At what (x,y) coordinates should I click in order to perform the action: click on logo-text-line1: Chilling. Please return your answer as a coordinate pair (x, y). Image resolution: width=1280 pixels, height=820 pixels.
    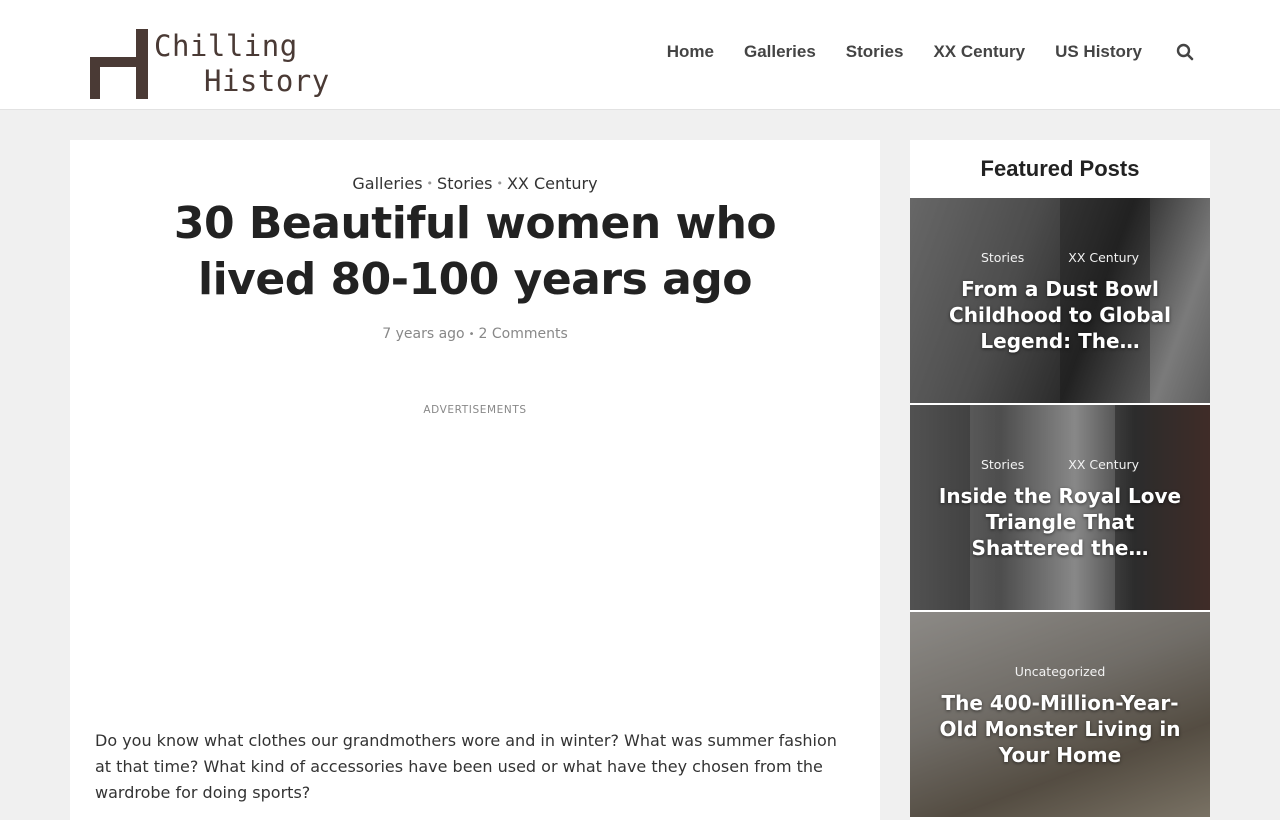
    Looking at the image, I should click on (226, 46).